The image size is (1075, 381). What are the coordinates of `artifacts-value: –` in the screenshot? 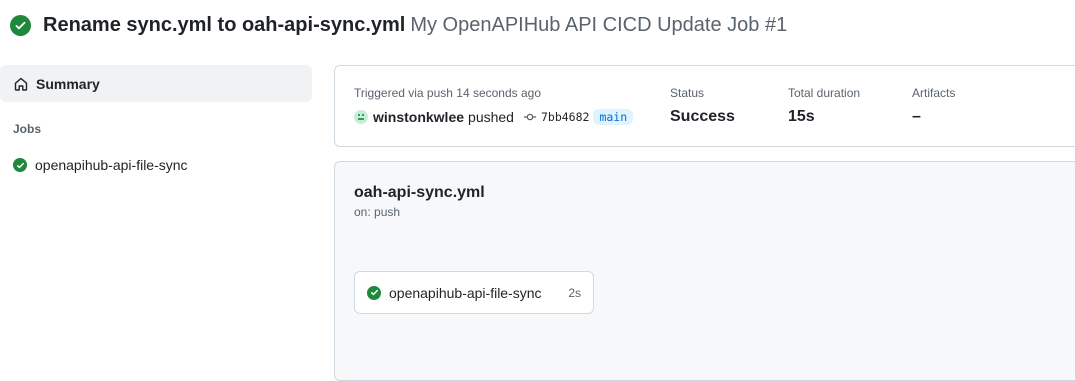 It's located at (916, 116).